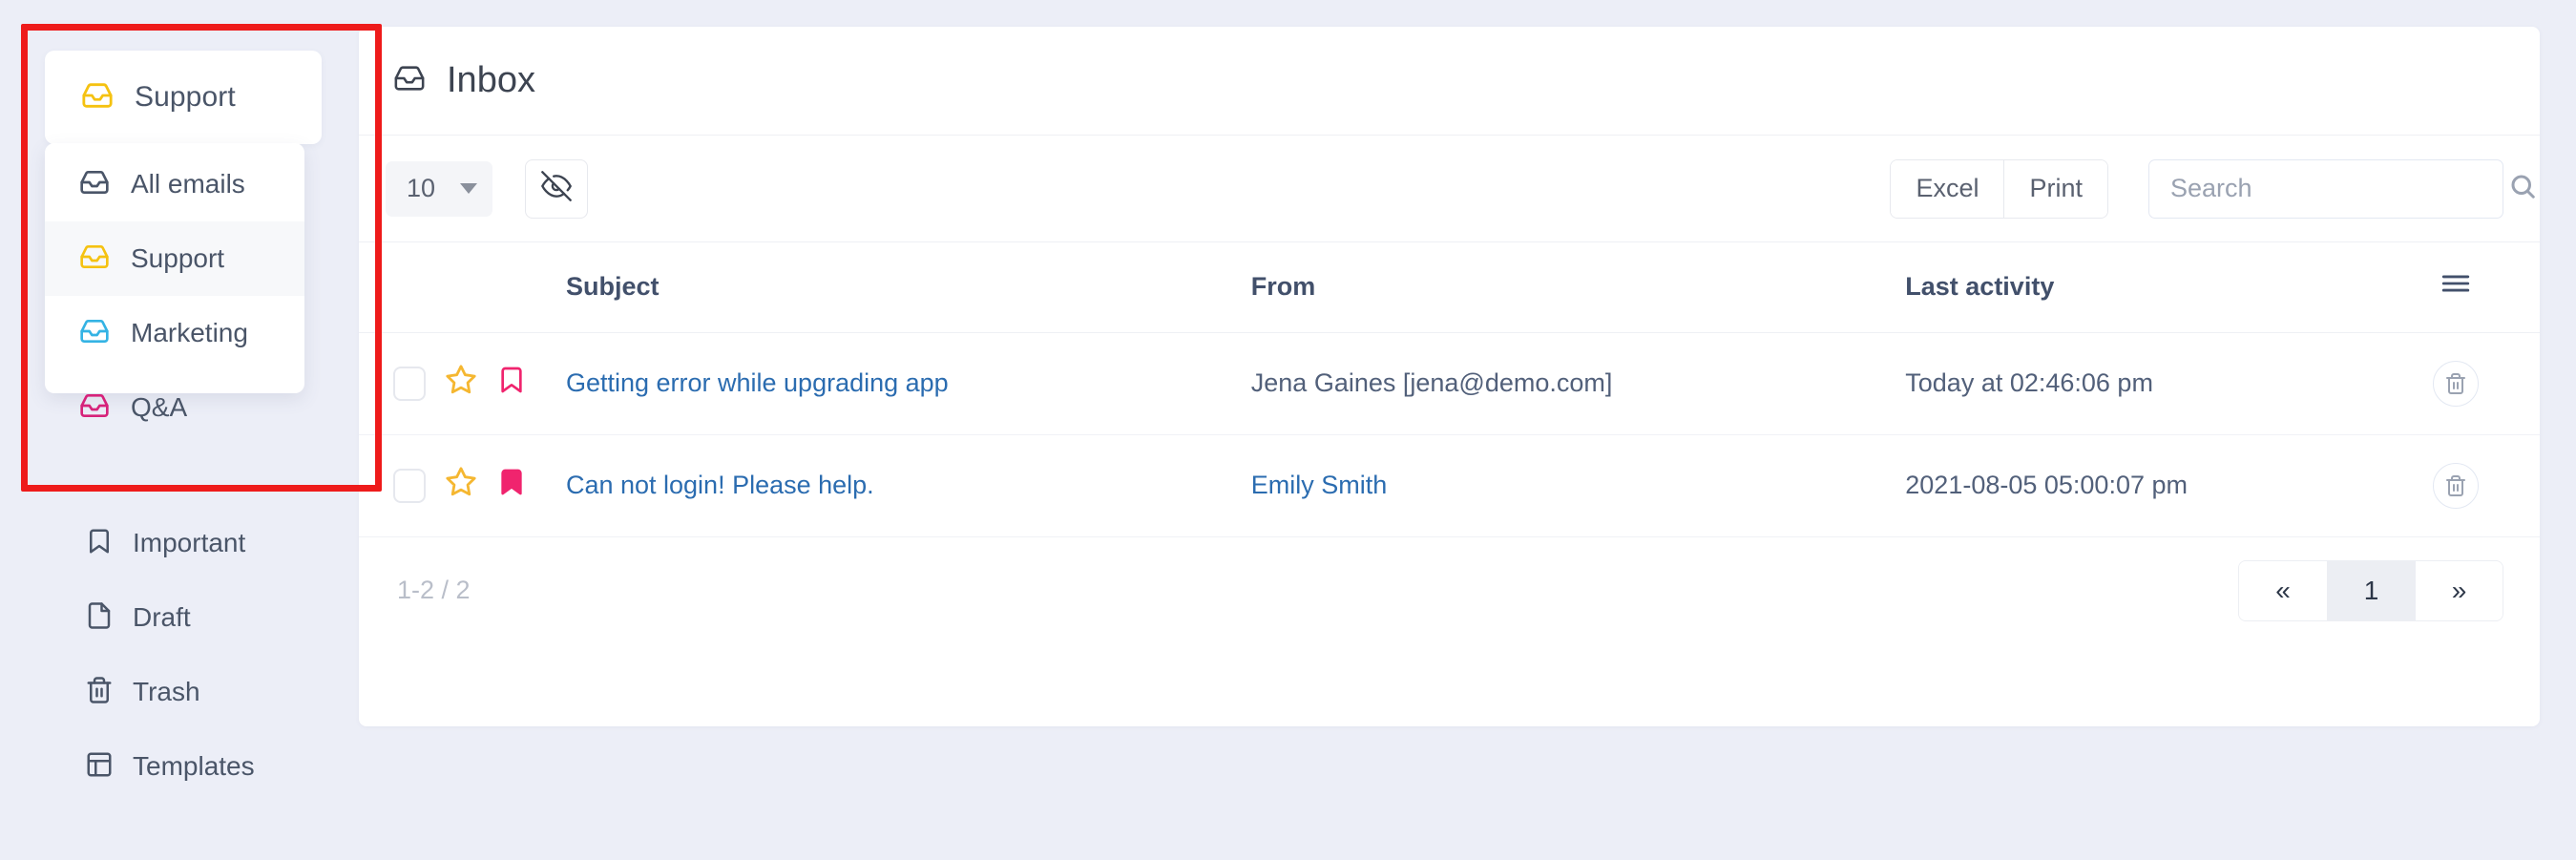 This screenshot has height=860, width=2576. Describe the element at coordinates (99, 692) in the screenshot. I see `trash-icon` at that location.